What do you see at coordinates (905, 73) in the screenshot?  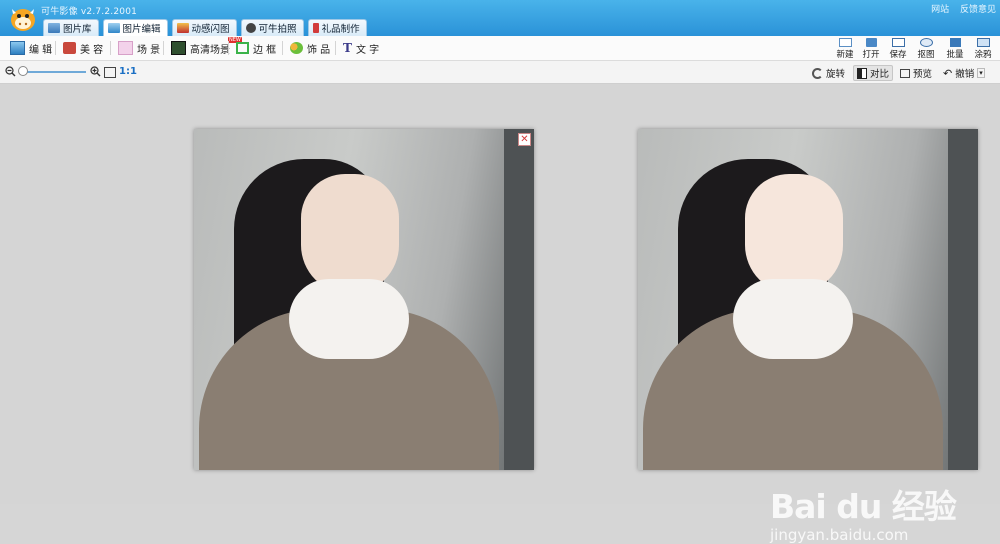 I see `preview-icon` at bounding box center [905, 73].